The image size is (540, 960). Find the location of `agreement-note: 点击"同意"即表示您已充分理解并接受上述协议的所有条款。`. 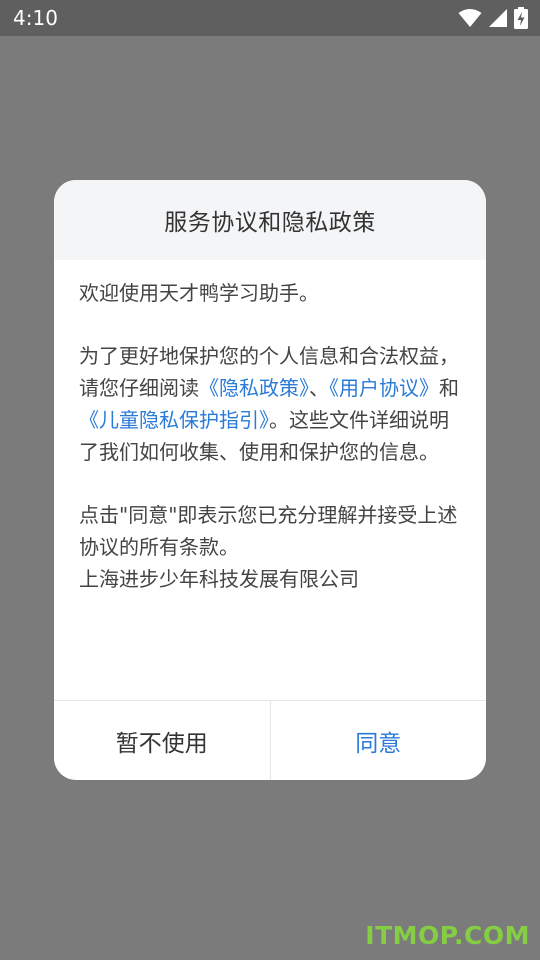

agreement-note: 点击"同意"即表示您已充分理解并接受上述协议的所有条款。 is located at coordinates (268, 531).